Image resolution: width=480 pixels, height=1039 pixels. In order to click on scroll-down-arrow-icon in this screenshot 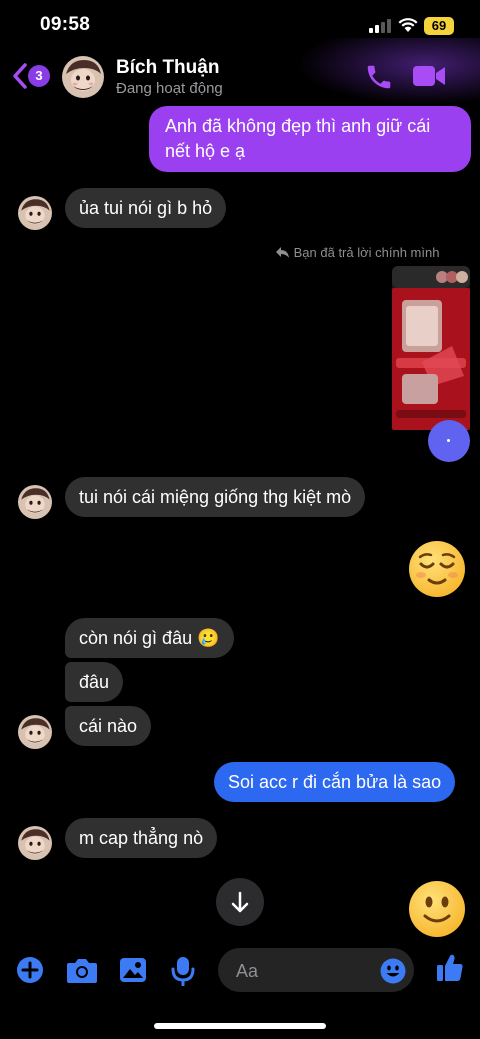, I will do `click(240, 902)`.